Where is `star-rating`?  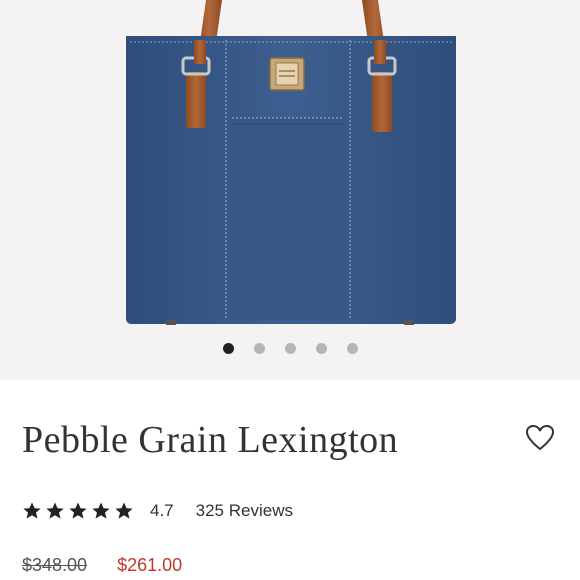
star-rating is located at coordinates (78, 511).